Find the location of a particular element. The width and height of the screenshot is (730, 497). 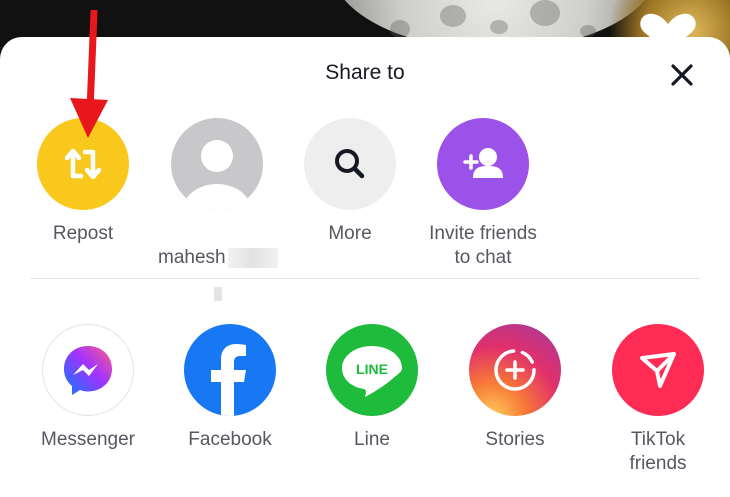

stories-label: Stories is located at coordinates (515, 439).